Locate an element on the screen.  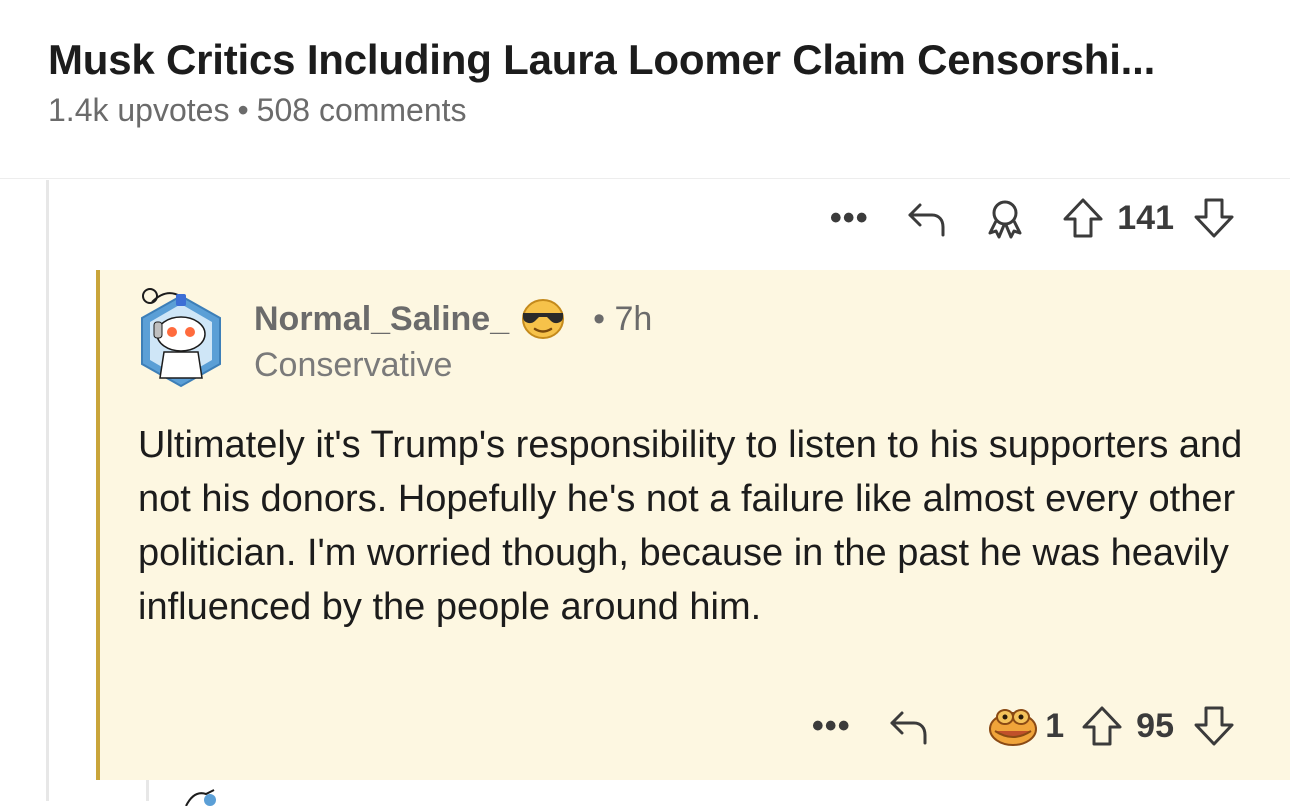
sunglasses-emoji-icon is located at coordinates (543, 319).